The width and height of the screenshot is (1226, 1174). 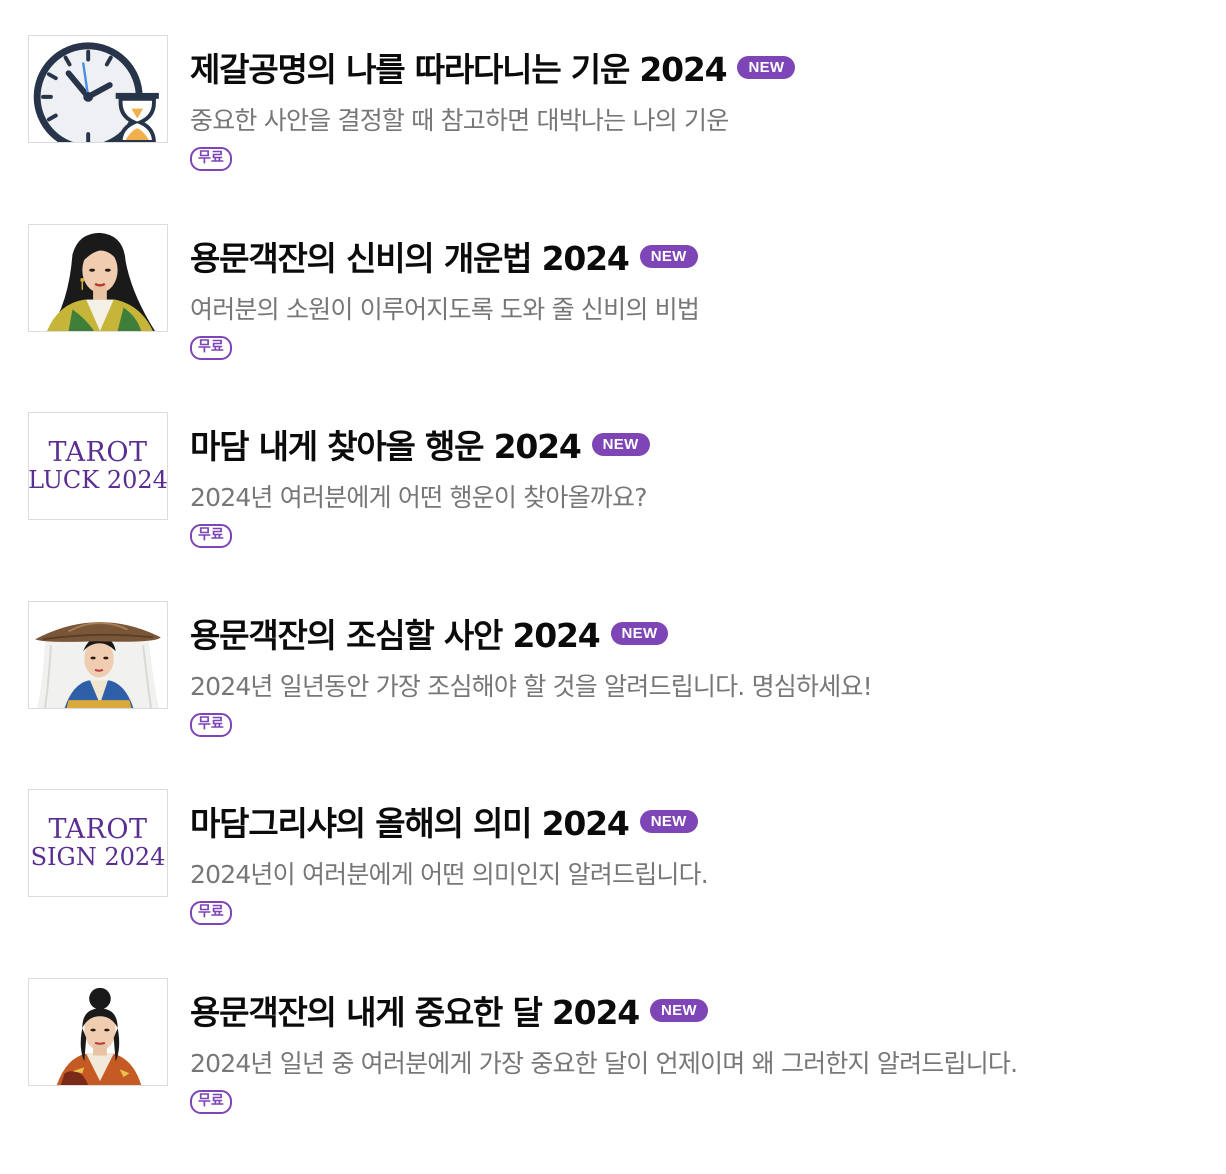 I want to click on woman-hat-portrait-icon, so click(x=98, y=655).